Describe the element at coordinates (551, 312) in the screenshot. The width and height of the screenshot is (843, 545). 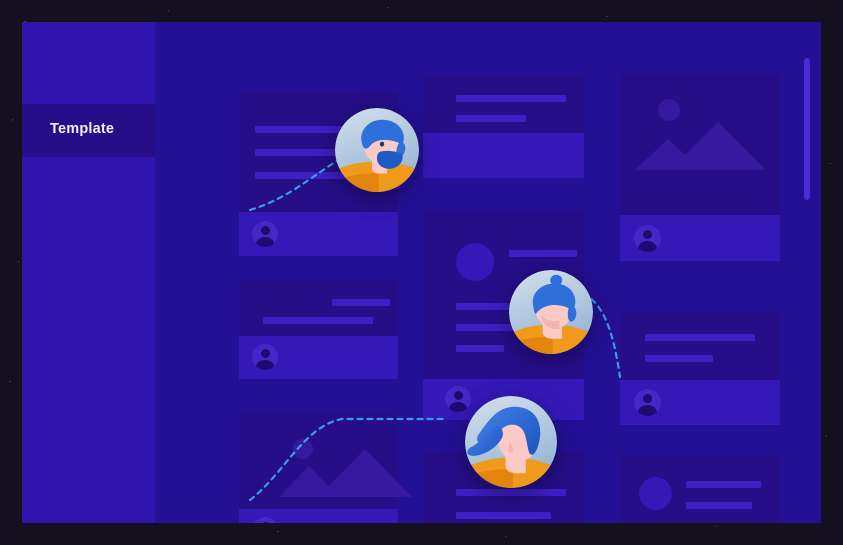
I see `avatar-topknot-person` at that location.